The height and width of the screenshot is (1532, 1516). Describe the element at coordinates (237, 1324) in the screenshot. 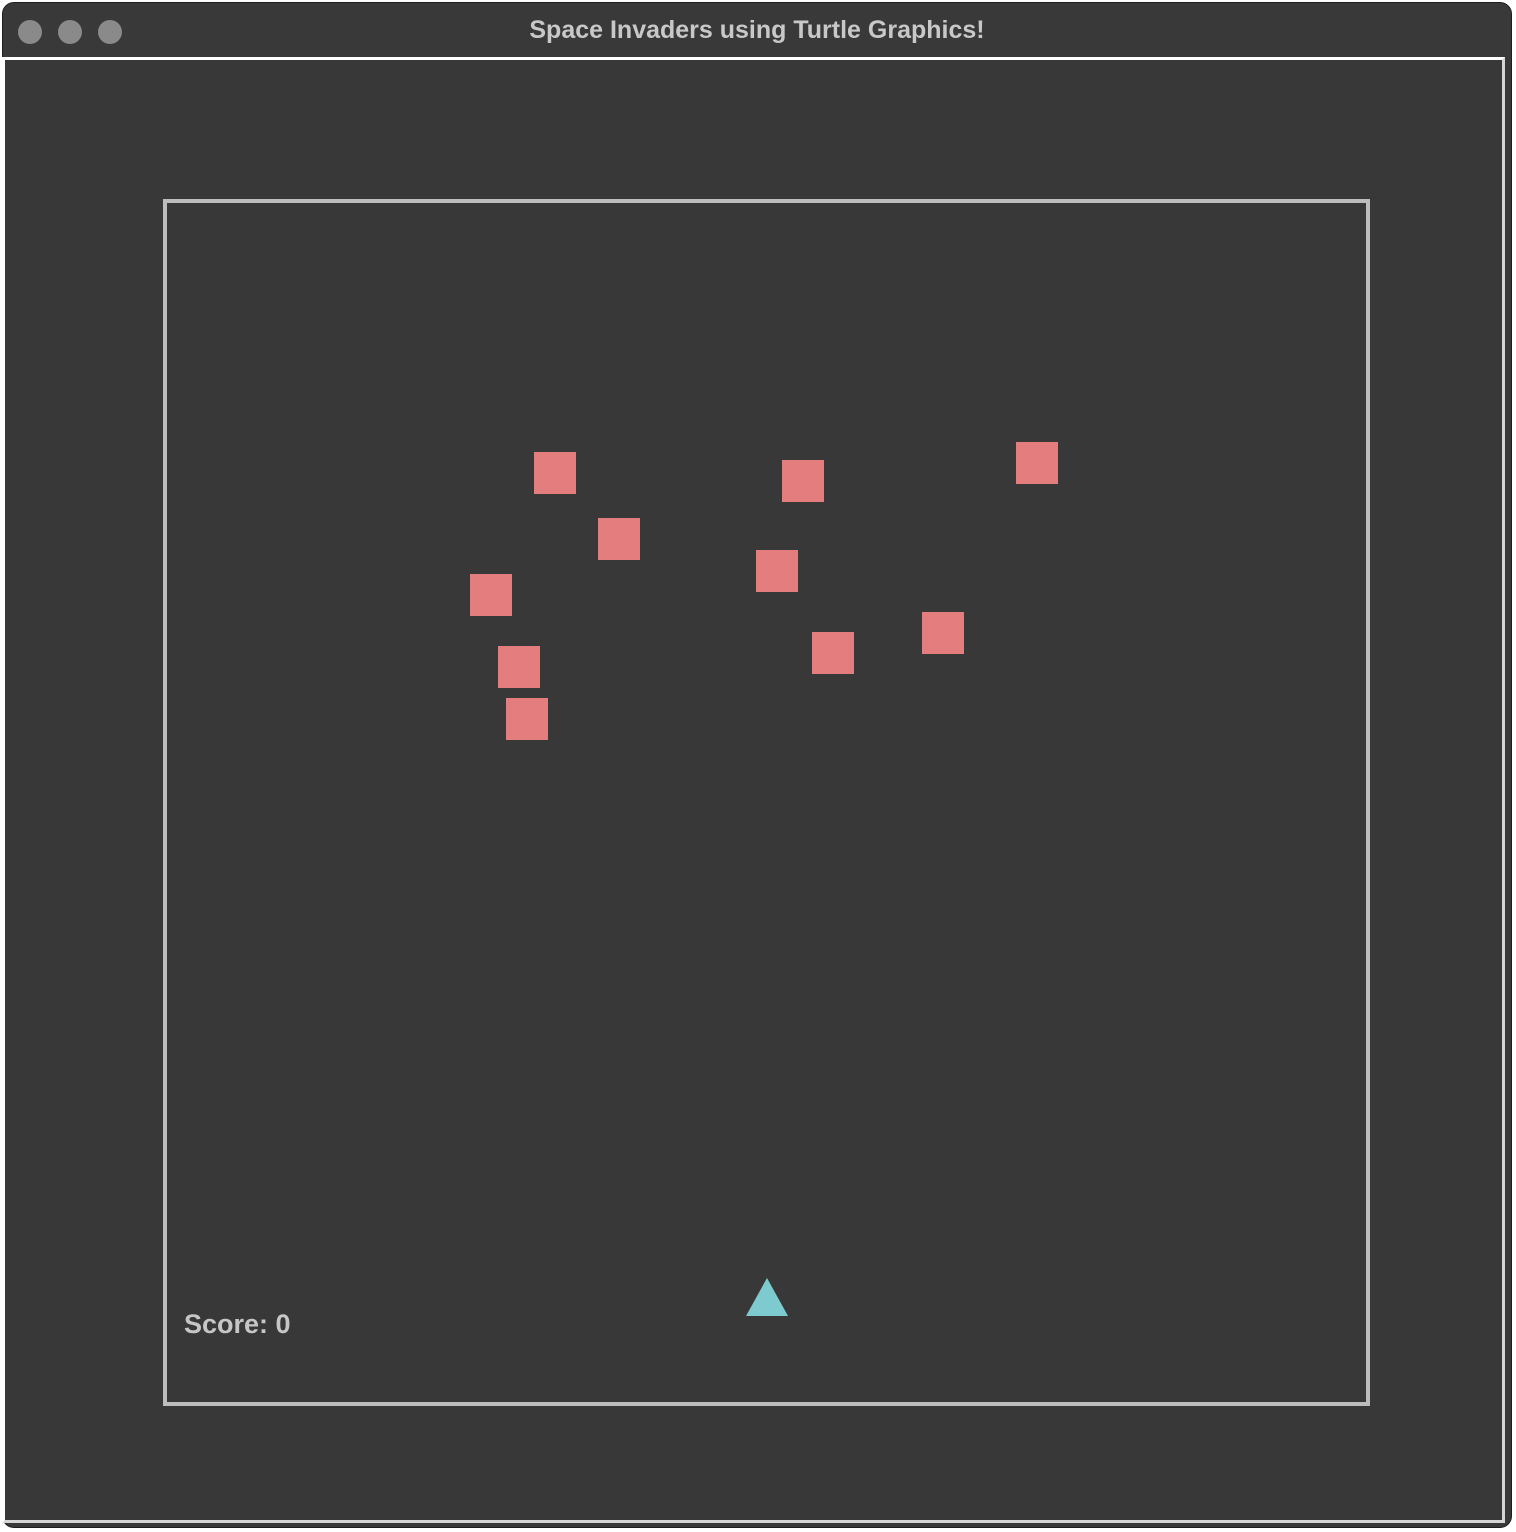

I see `score-display: Score: 0` at that location.